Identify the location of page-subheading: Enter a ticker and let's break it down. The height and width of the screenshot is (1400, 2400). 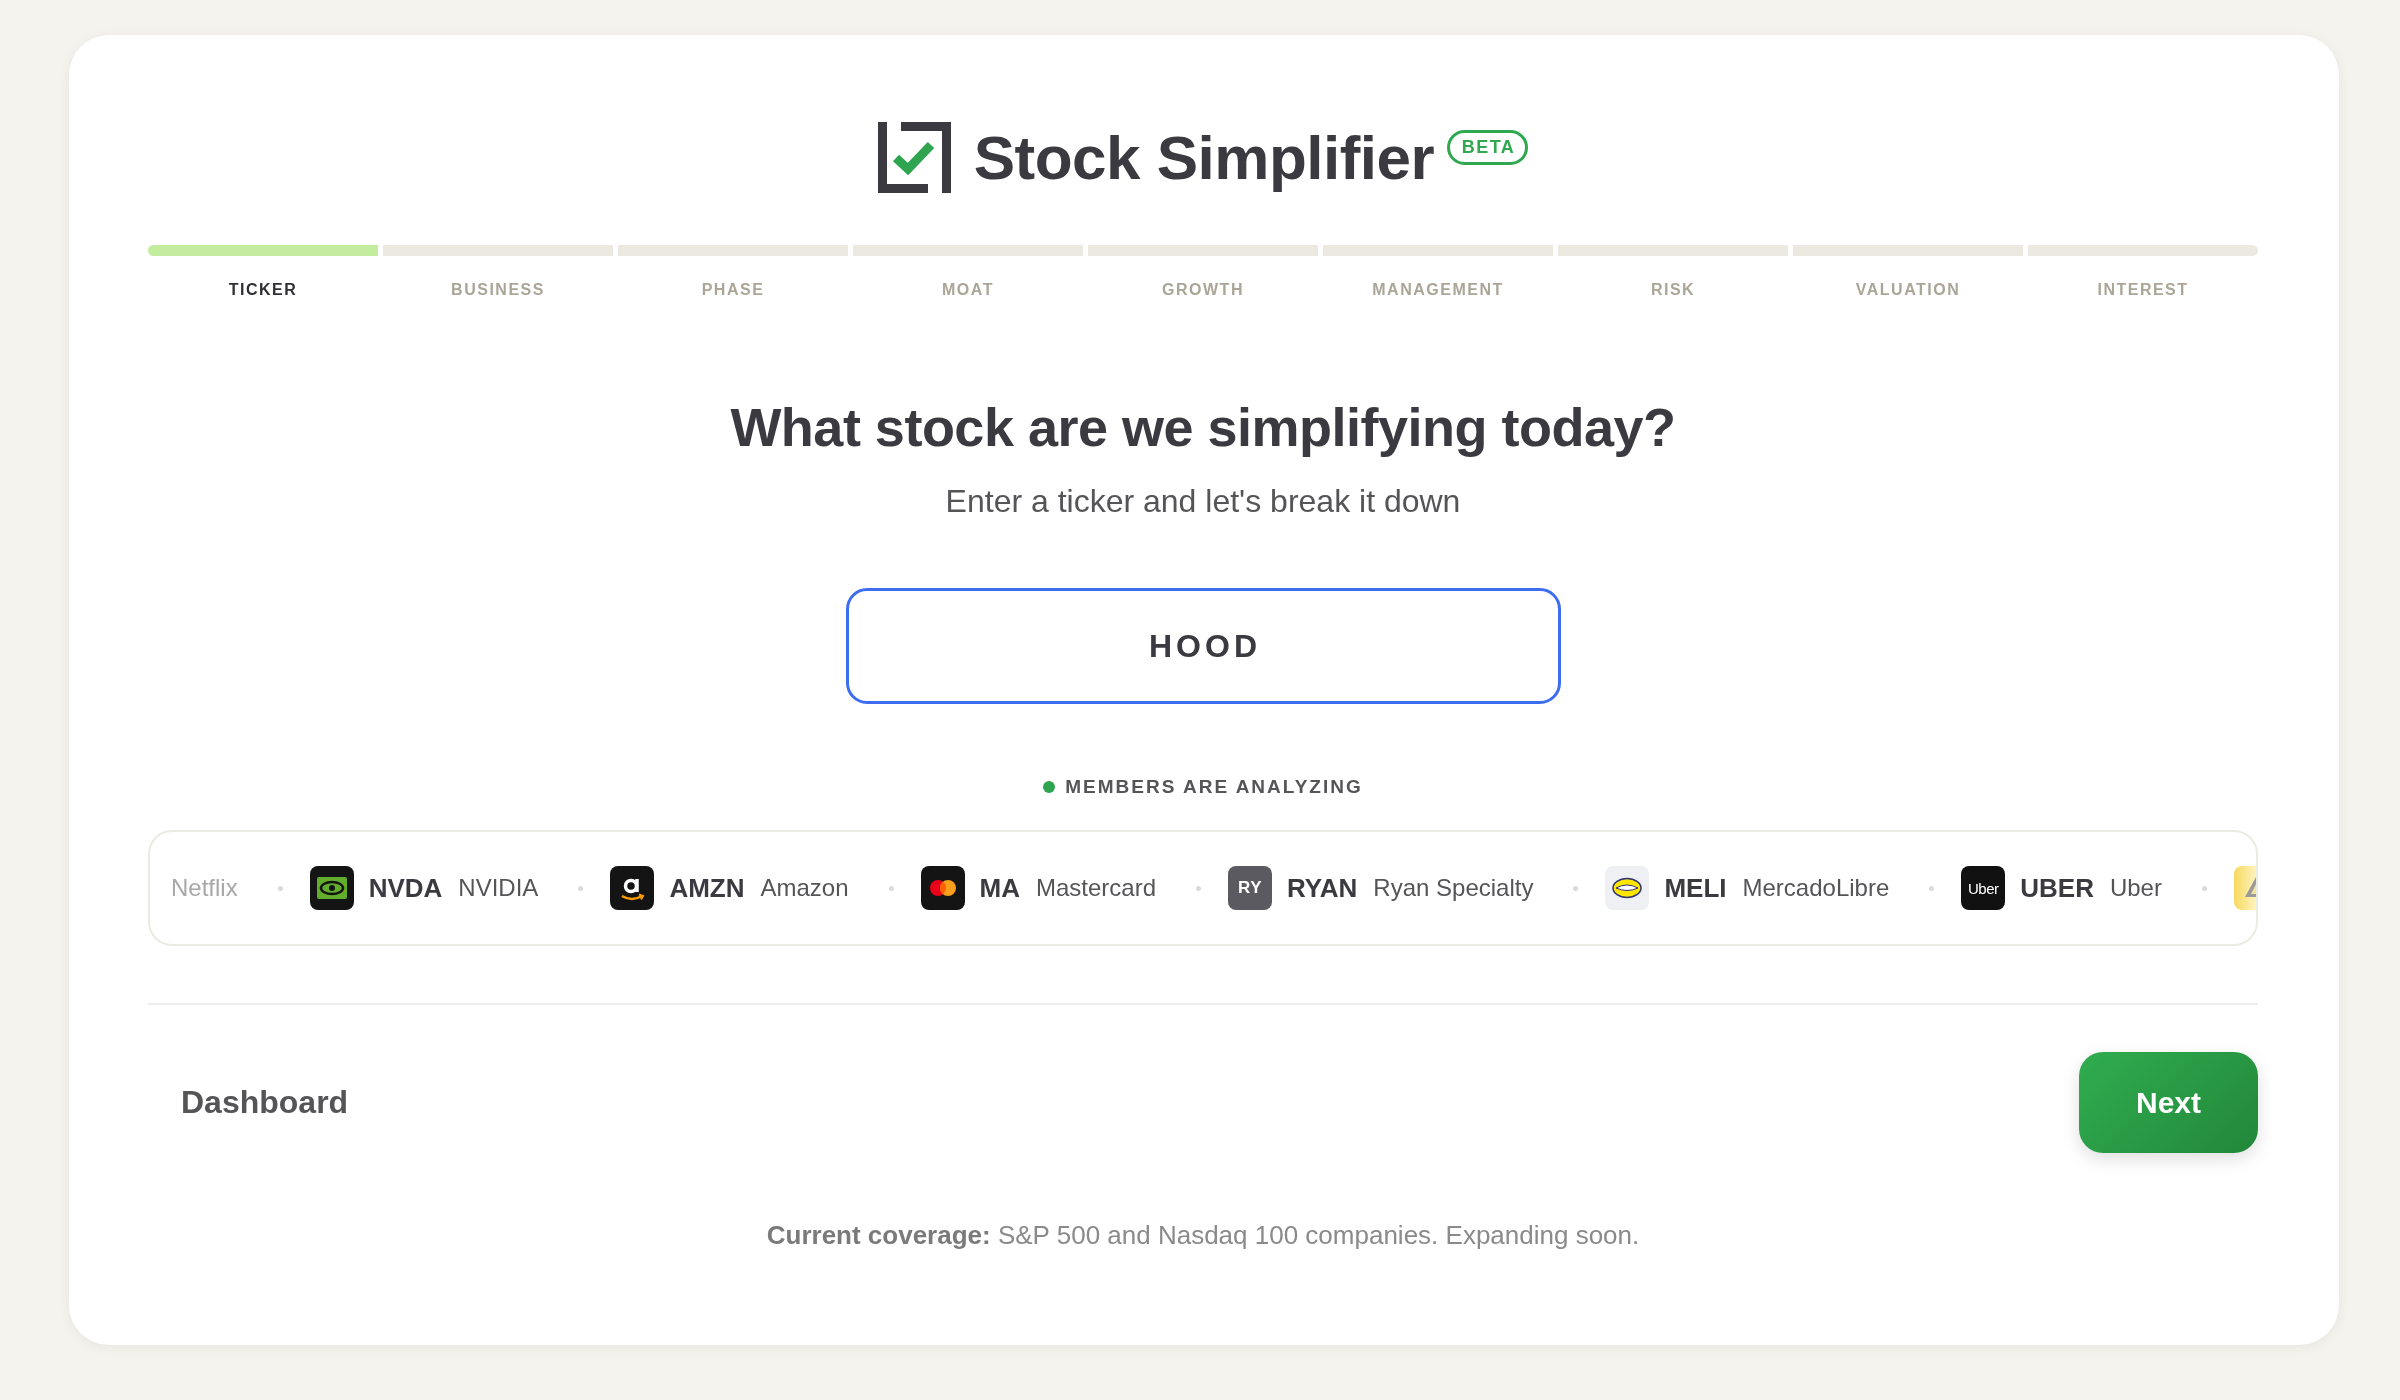
(1203, 501).